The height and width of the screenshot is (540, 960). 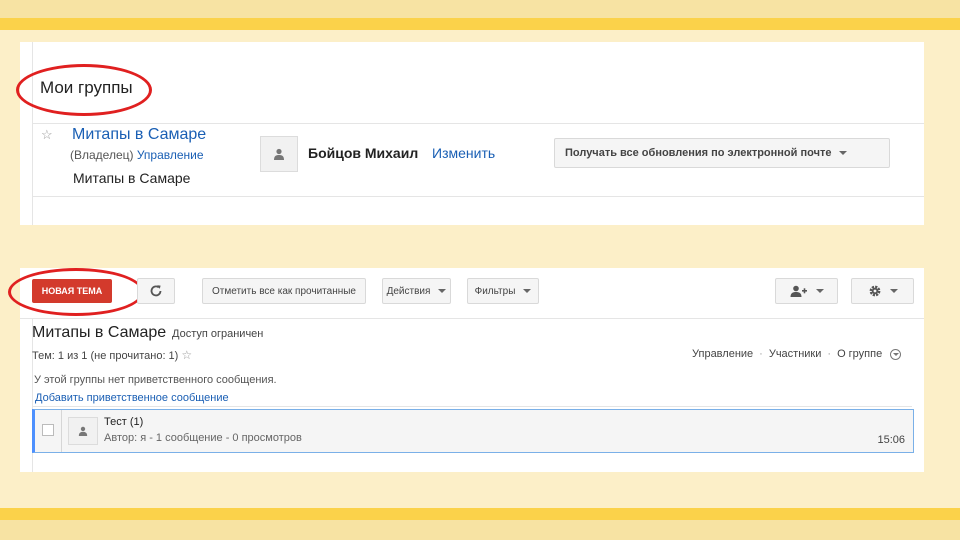 I want to click on access-status: Доступ ограничен, so click(x=218, y=334).